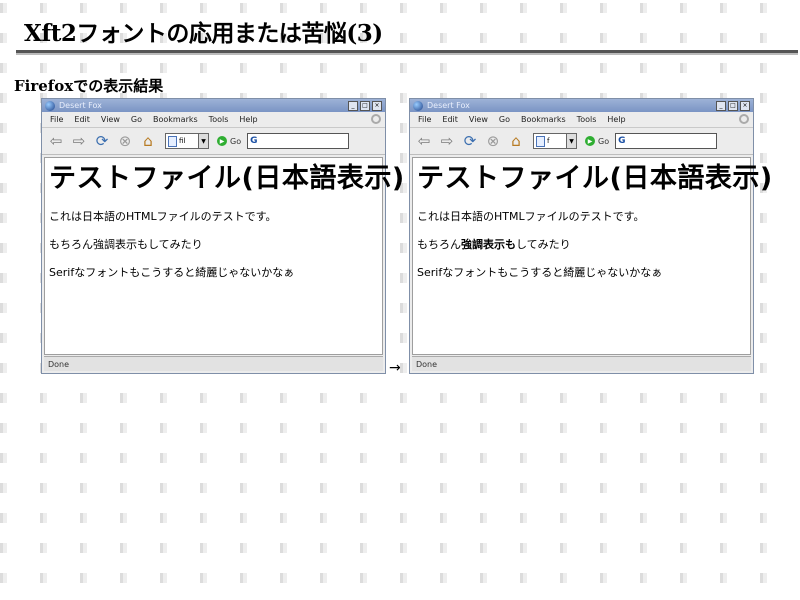 The image size is (800, 600). What do you see at coordinates (203, 33) in the screenshot?
I see `page-title: Xft2フォントの応用または苦悩(3)` at bounding box center [203, 33].